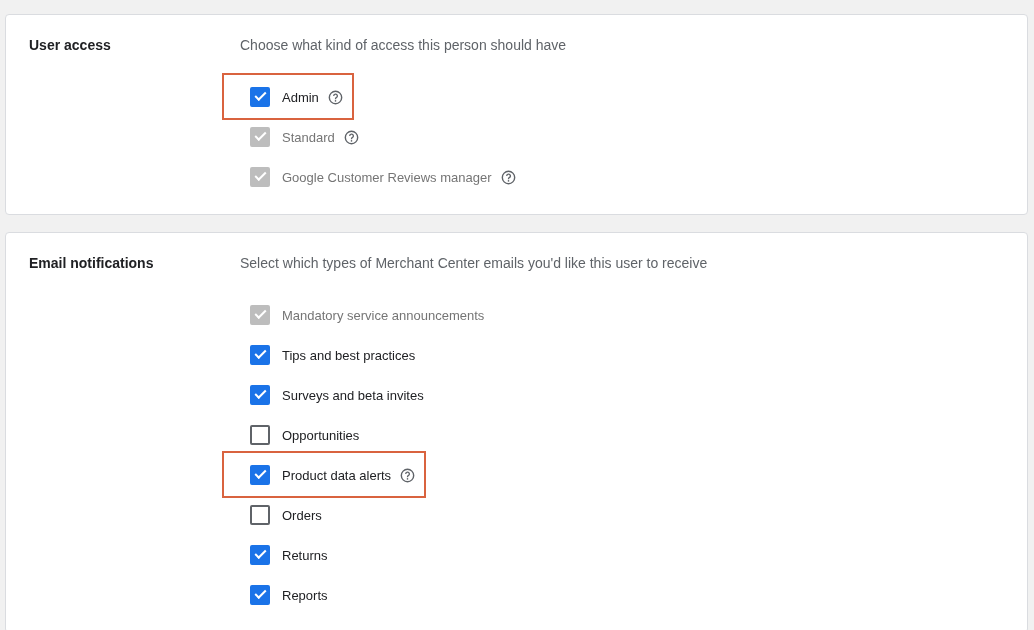  Describe the element at coordinates (337, 475) in the screenshot. I see `option-label: Product data alerts` at that location.